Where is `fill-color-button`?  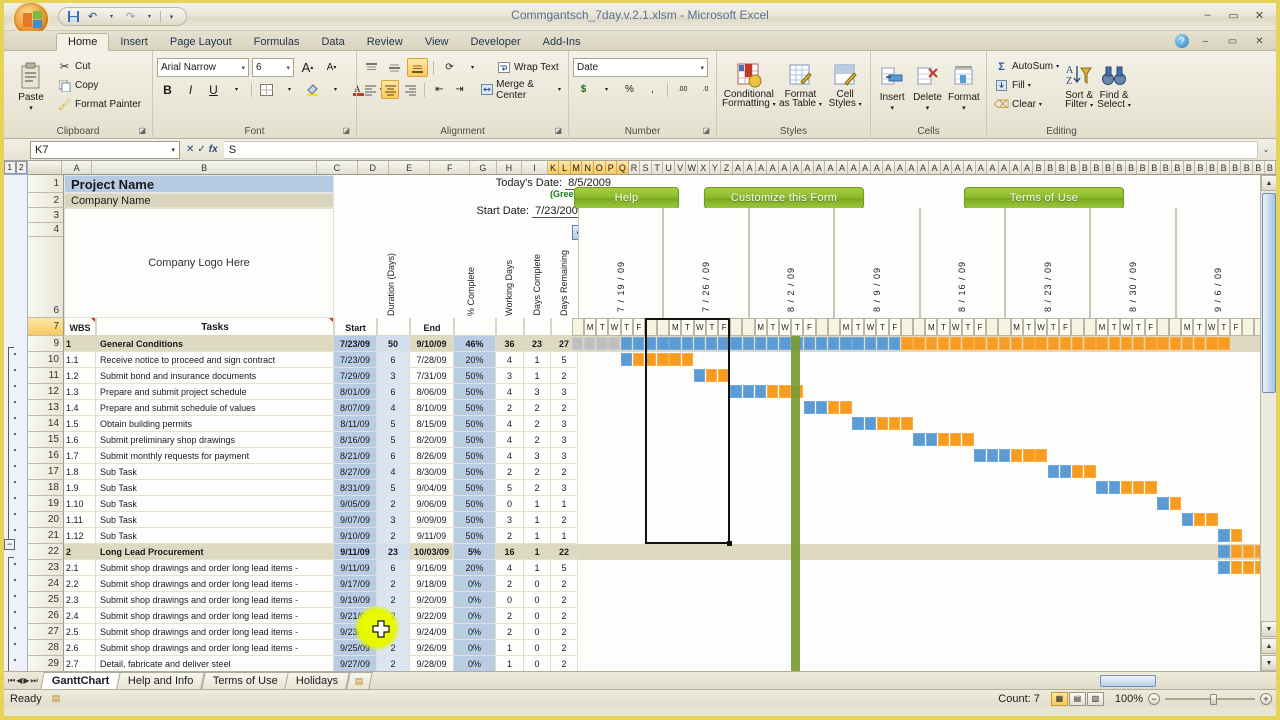 fill-color-button is located at coordinates (312, 89).